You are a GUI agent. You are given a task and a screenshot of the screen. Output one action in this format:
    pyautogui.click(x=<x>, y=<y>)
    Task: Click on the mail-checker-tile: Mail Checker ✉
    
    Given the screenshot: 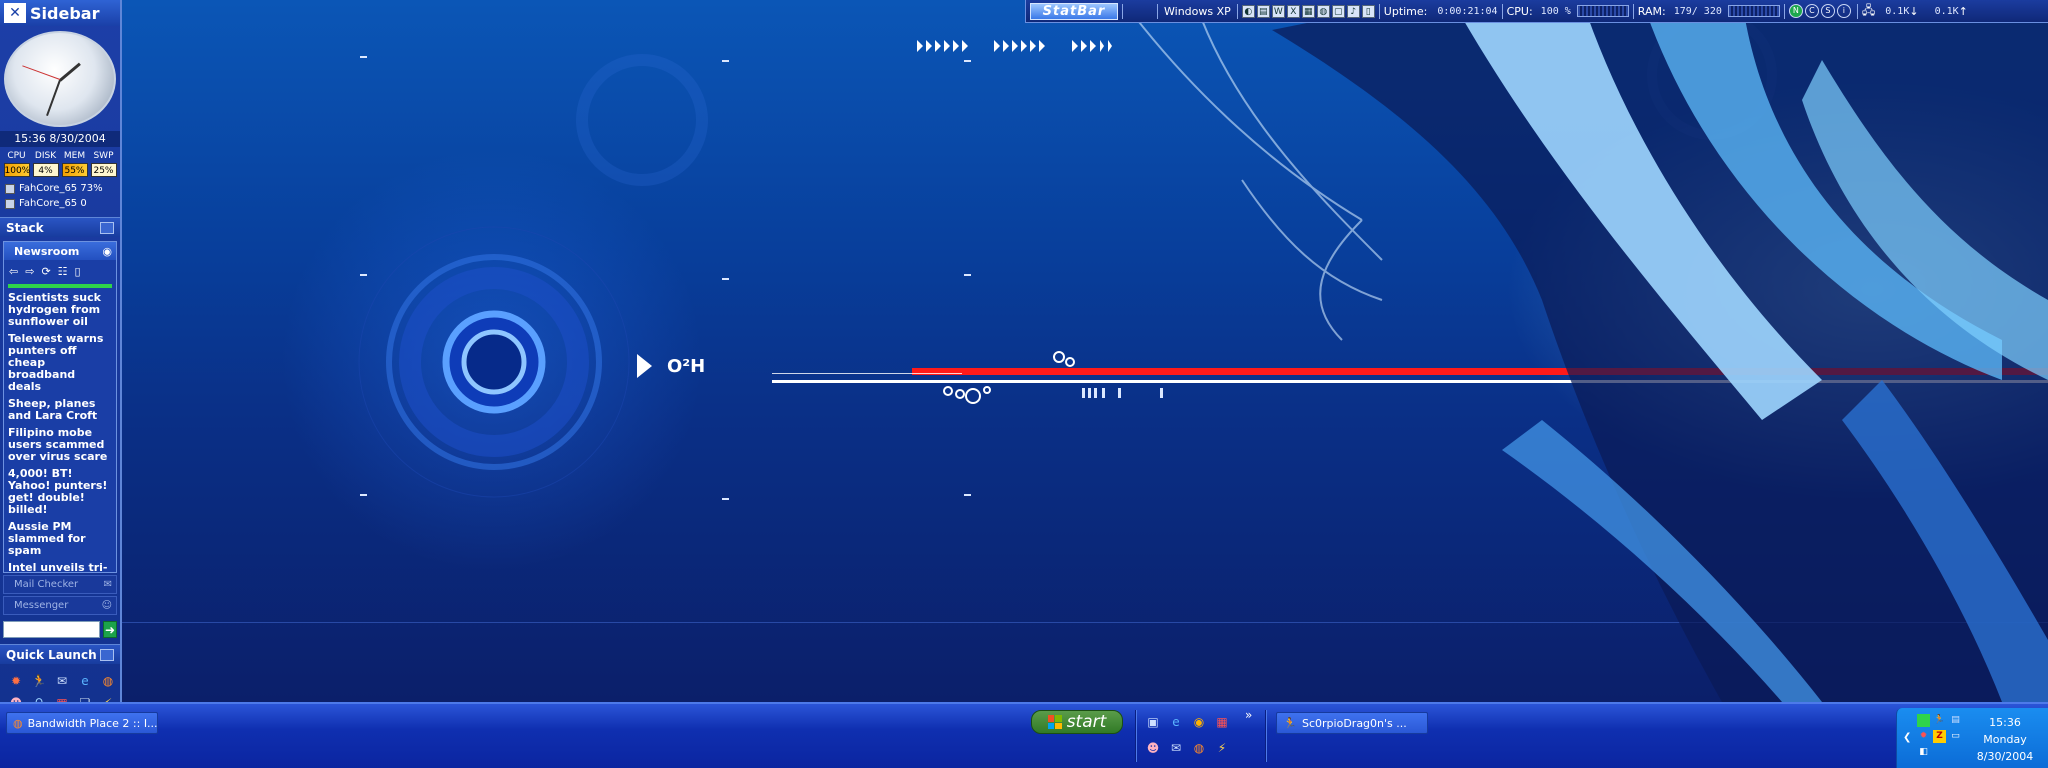 What is the action you would take?
    pyautogui.click(x=60, y=584)
    